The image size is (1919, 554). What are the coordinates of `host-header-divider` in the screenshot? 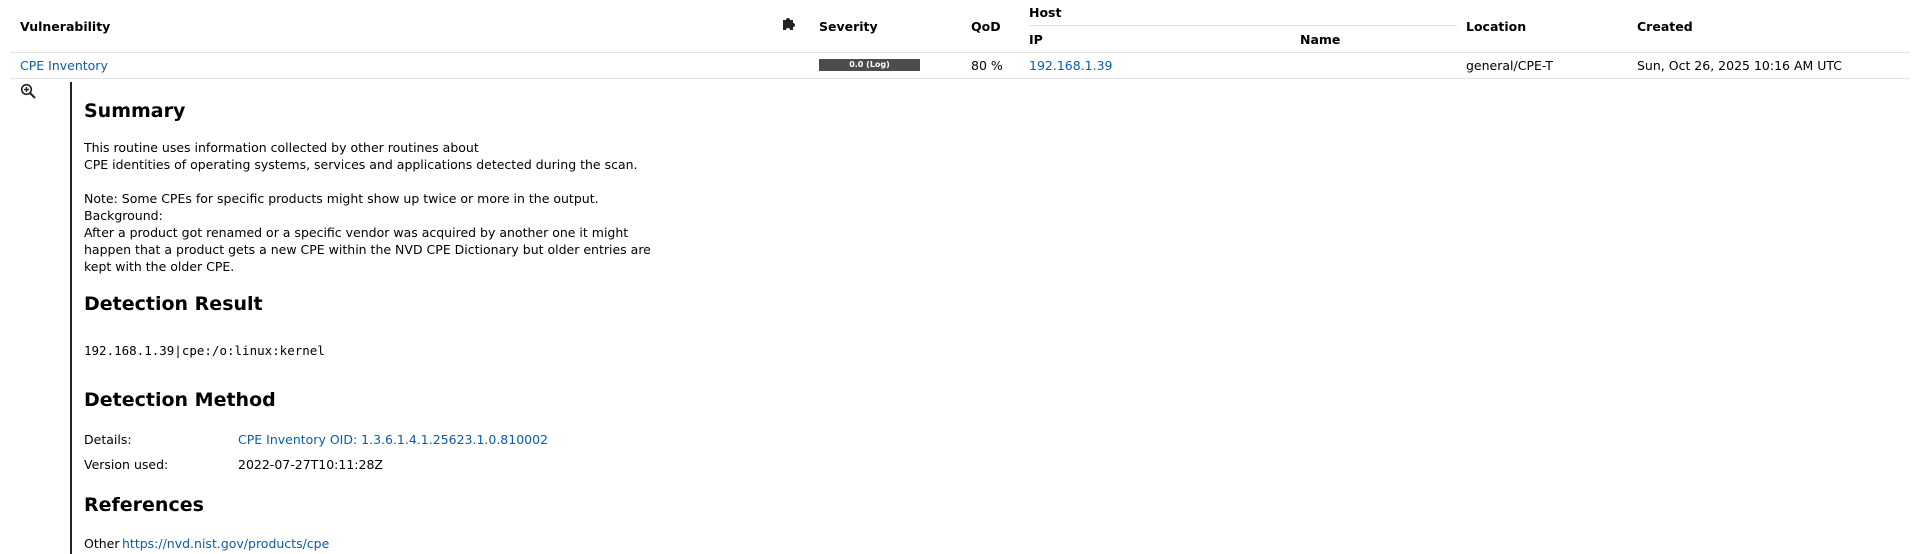 It's located at (1243, 25).